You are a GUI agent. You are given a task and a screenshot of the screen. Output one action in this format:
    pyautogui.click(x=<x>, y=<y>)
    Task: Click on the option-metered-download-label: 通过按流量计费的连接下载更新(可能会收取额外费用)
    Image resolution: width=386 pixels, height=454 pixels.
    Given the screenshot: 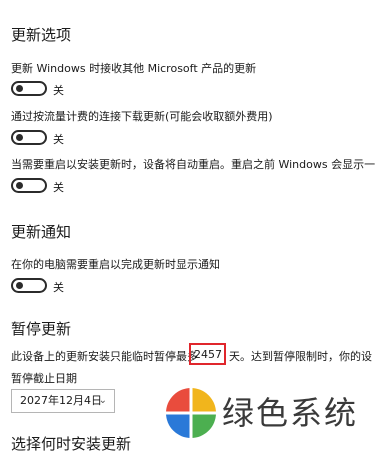 What is the action you would take?
    pyautogui.click(x=142, y=116)
    